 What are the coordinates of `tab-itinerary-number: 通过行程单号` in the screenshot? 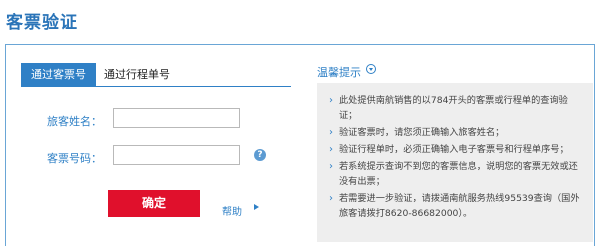 It's located at (137, 74).